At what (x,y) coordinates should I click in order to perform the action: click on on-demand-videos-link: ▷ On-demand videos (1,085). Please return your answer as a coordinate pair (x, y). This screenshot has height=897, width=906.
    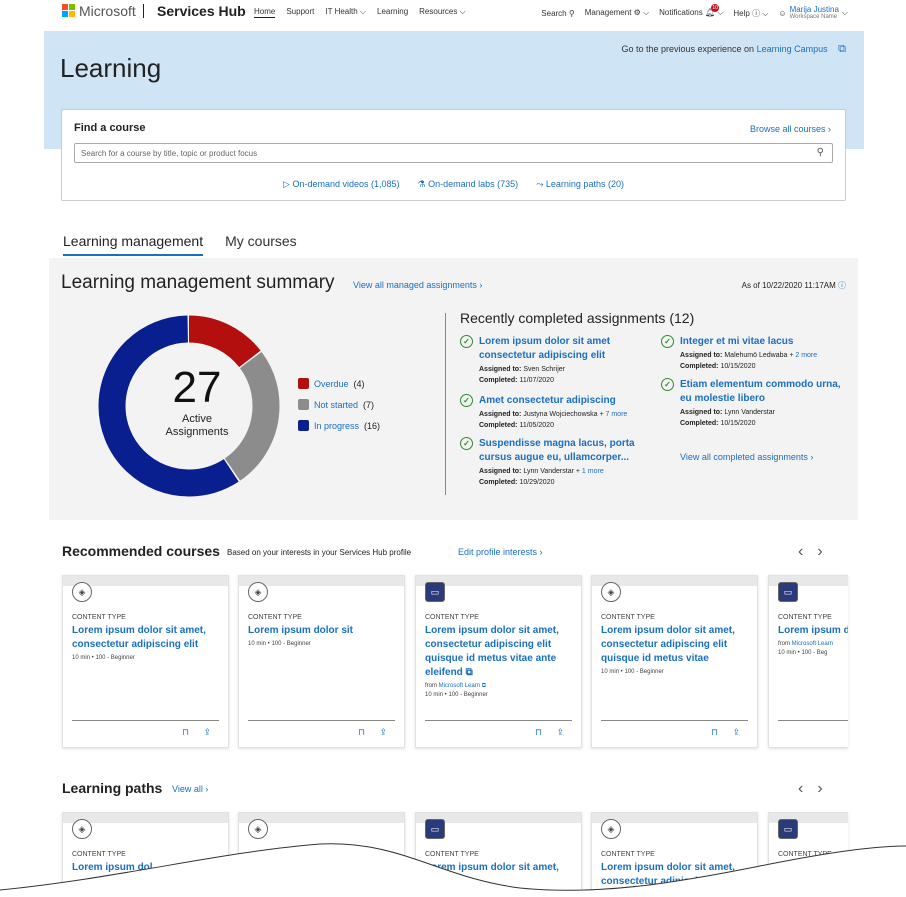
    Looking at the image, I should click on (341, 184).